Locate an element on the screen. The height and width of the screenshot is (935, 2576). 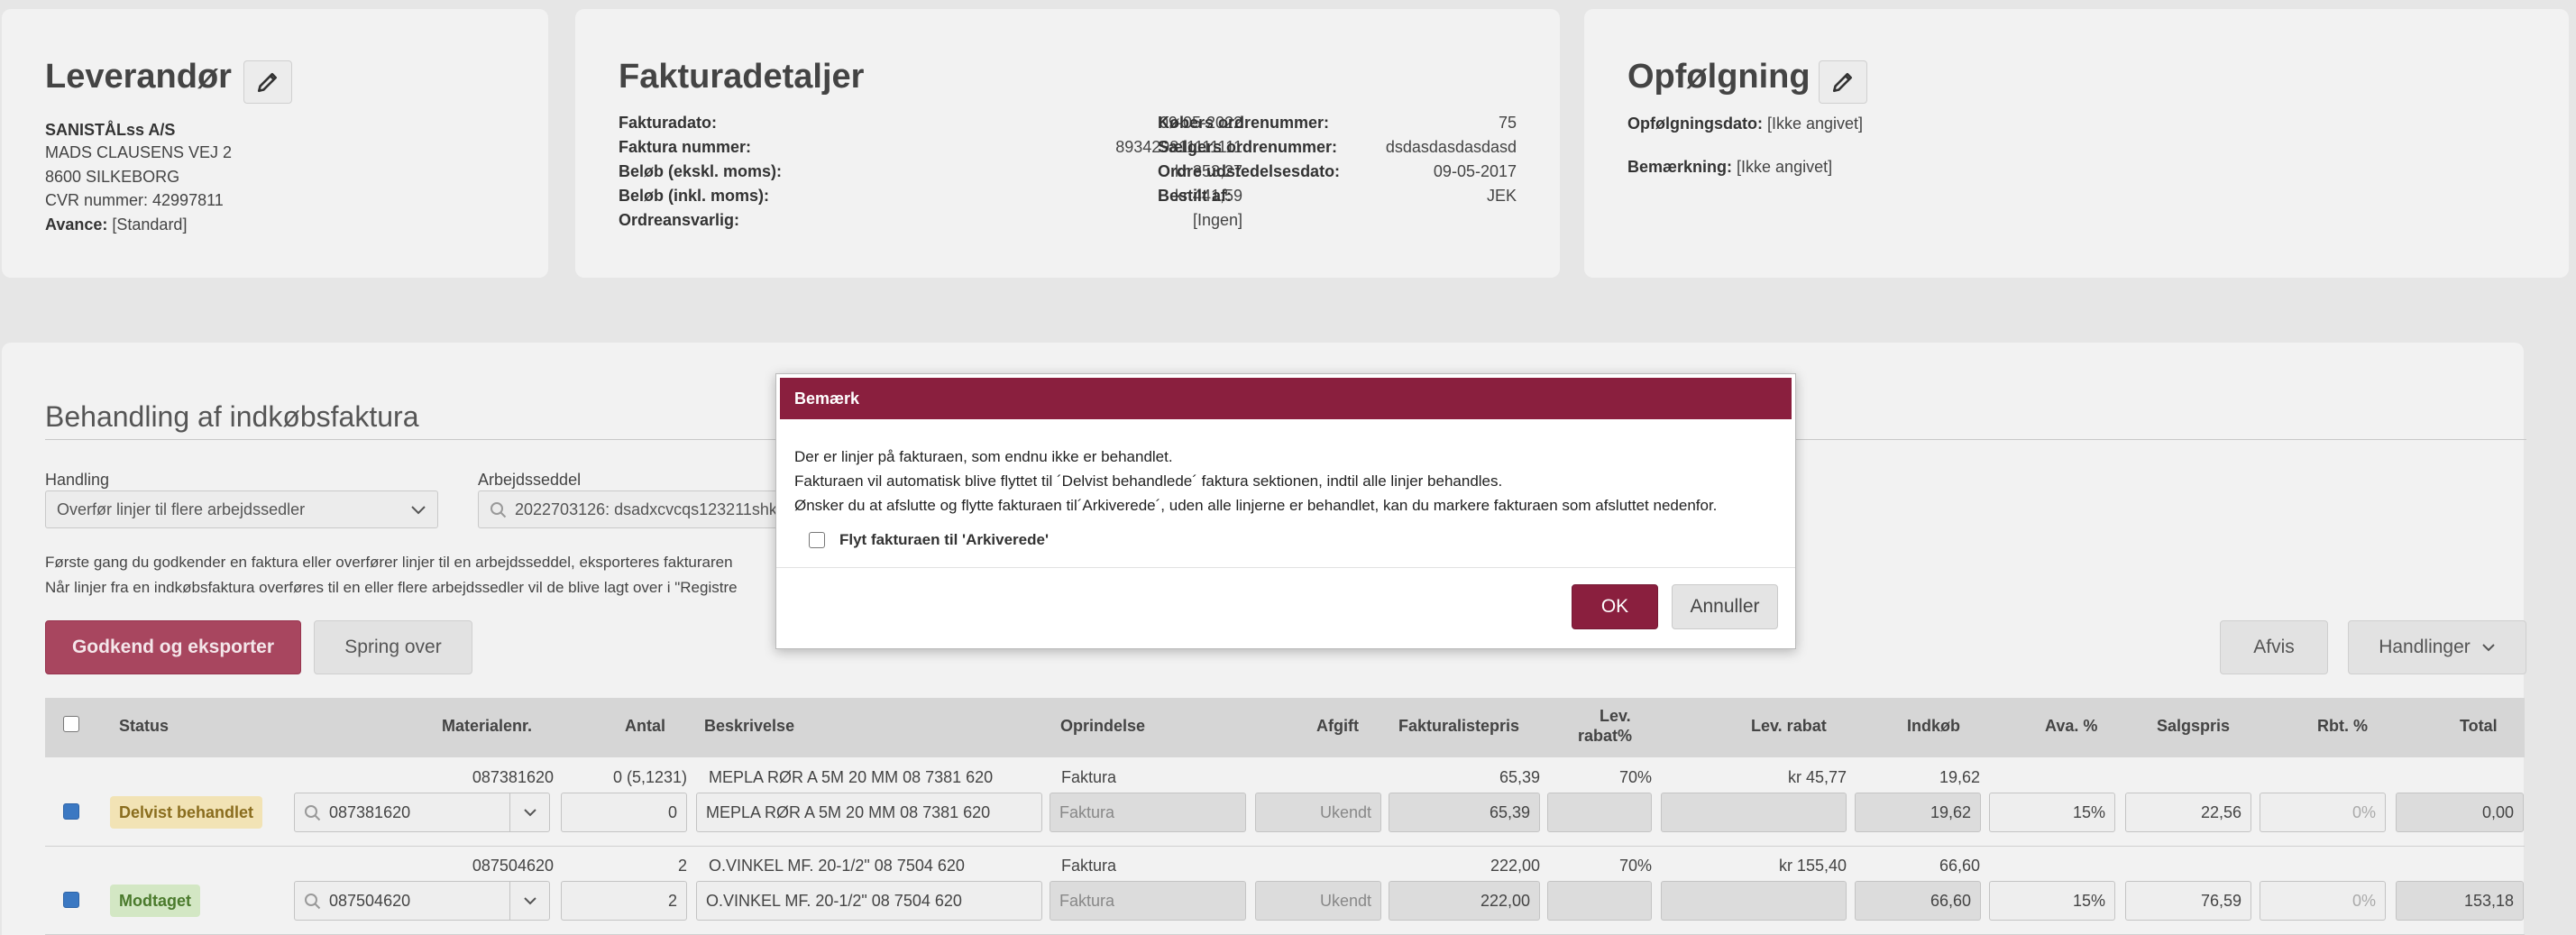
supplier-address1: MADS CLAUSENS VEJ 2 is located at coordinates (139, 152).